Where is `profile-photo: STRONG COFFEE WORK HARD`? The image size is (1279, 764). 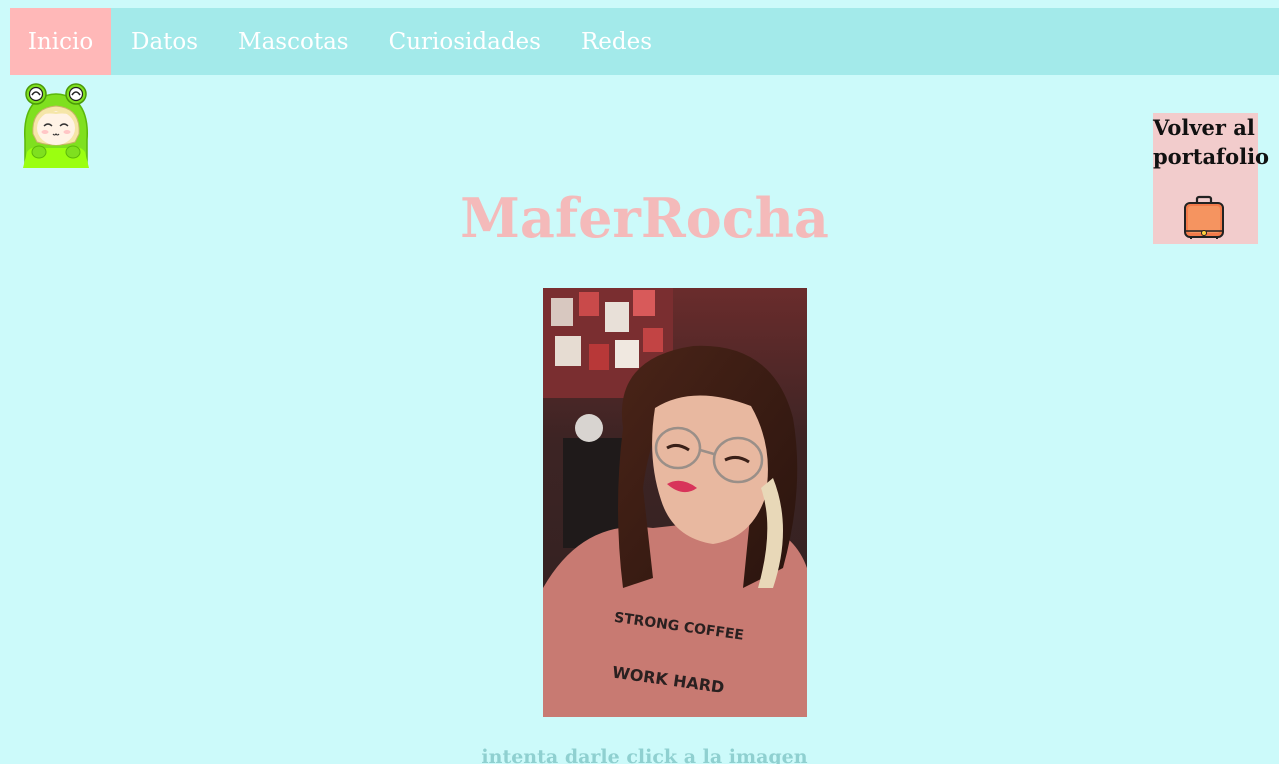 profile-photo: STRONG COFFEE WORK HARD is located at coordinates (675, 502).